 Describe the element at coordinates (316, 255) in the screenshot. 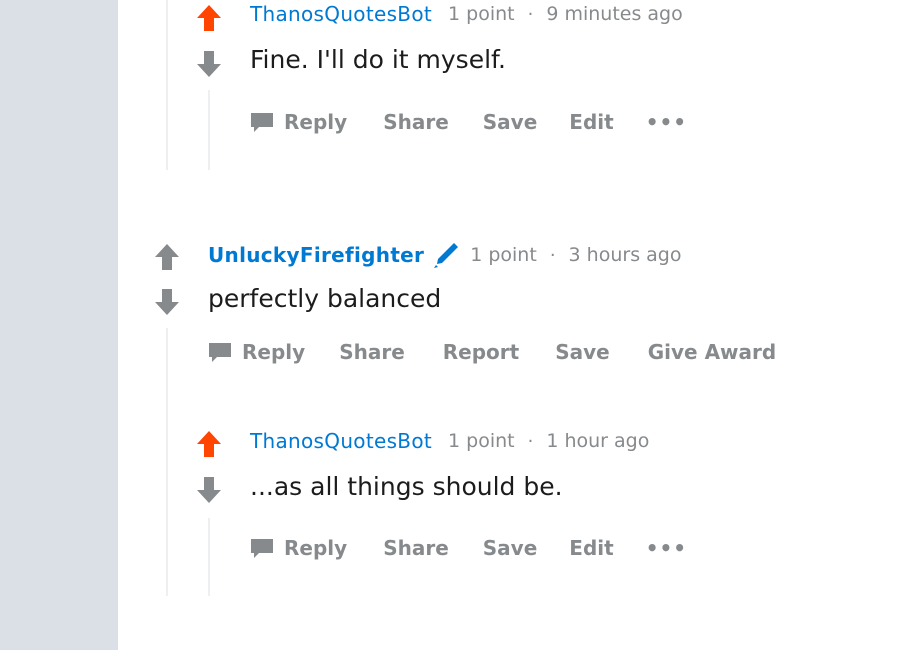

I see `comment-author: UnluckyFirefighter` at that location.